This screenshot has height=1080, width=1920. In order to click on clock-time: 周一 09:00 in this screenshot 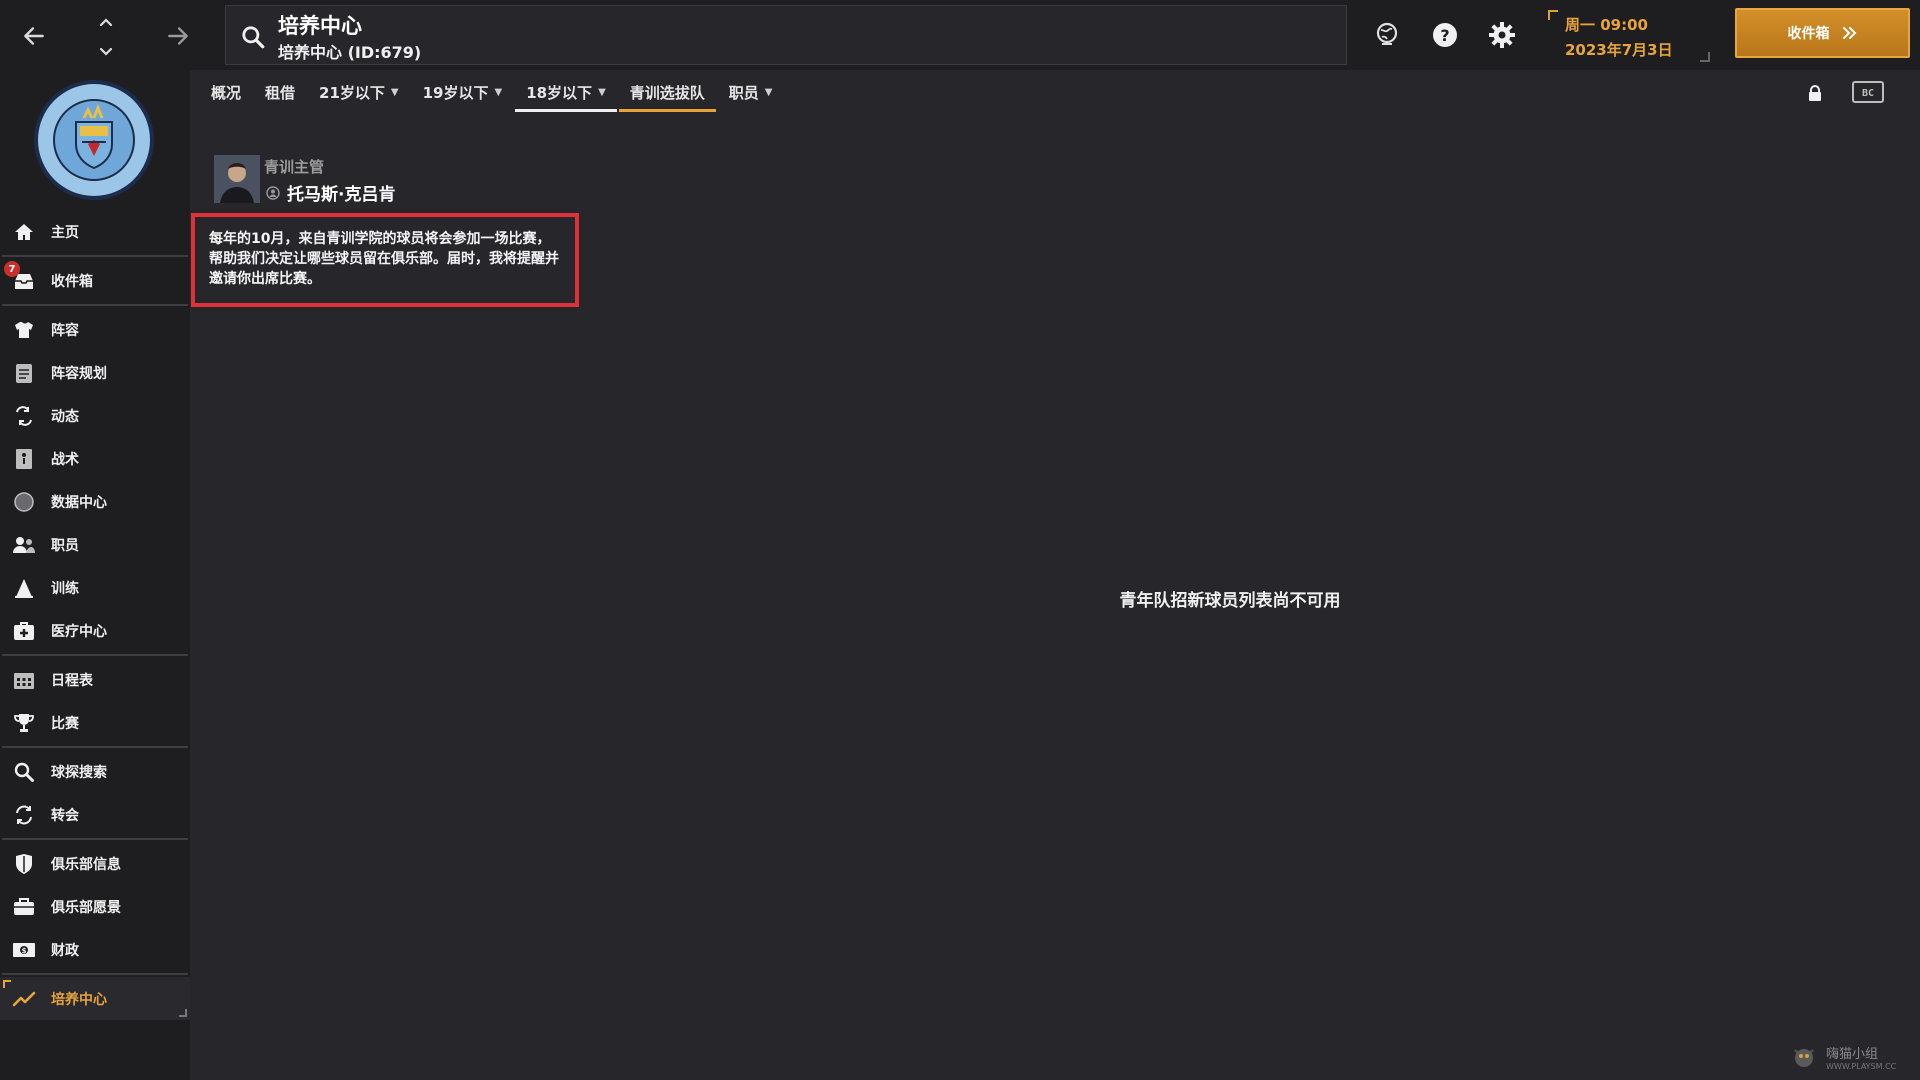, I will do `click(1606, 25)`.